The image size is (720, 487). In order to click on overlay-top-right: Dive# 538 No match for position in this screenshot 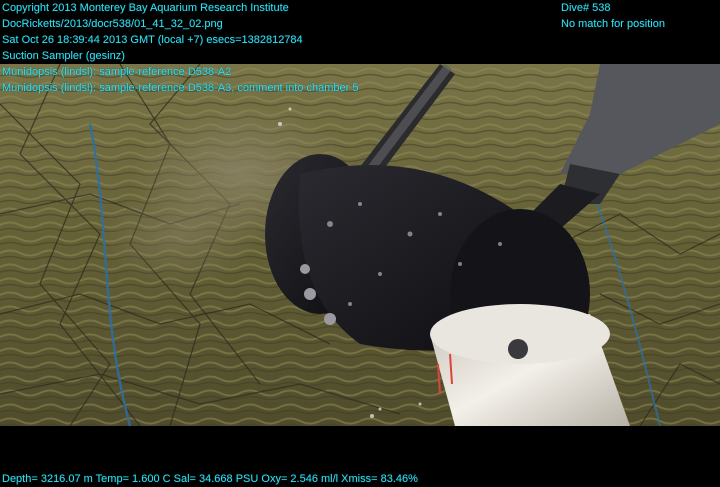, I will do `click(613, 16)`.